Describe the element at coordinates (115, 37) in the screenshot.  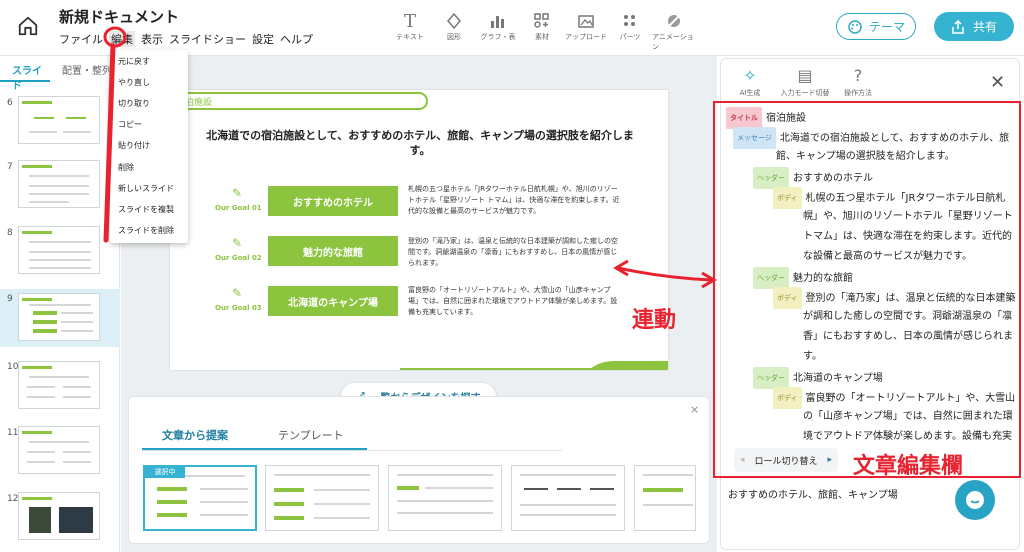
I see `edit-menu-circle` at that location.